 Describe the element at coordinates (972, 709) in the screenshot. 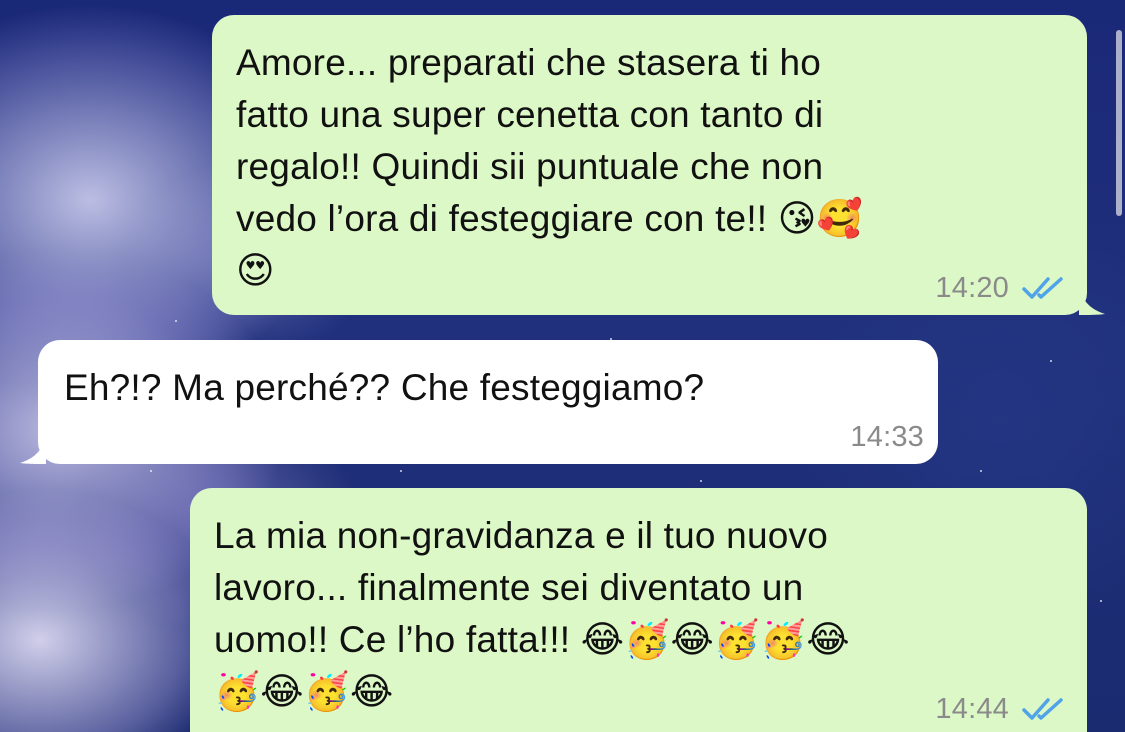

I see `message-time: 14:44` at that location.